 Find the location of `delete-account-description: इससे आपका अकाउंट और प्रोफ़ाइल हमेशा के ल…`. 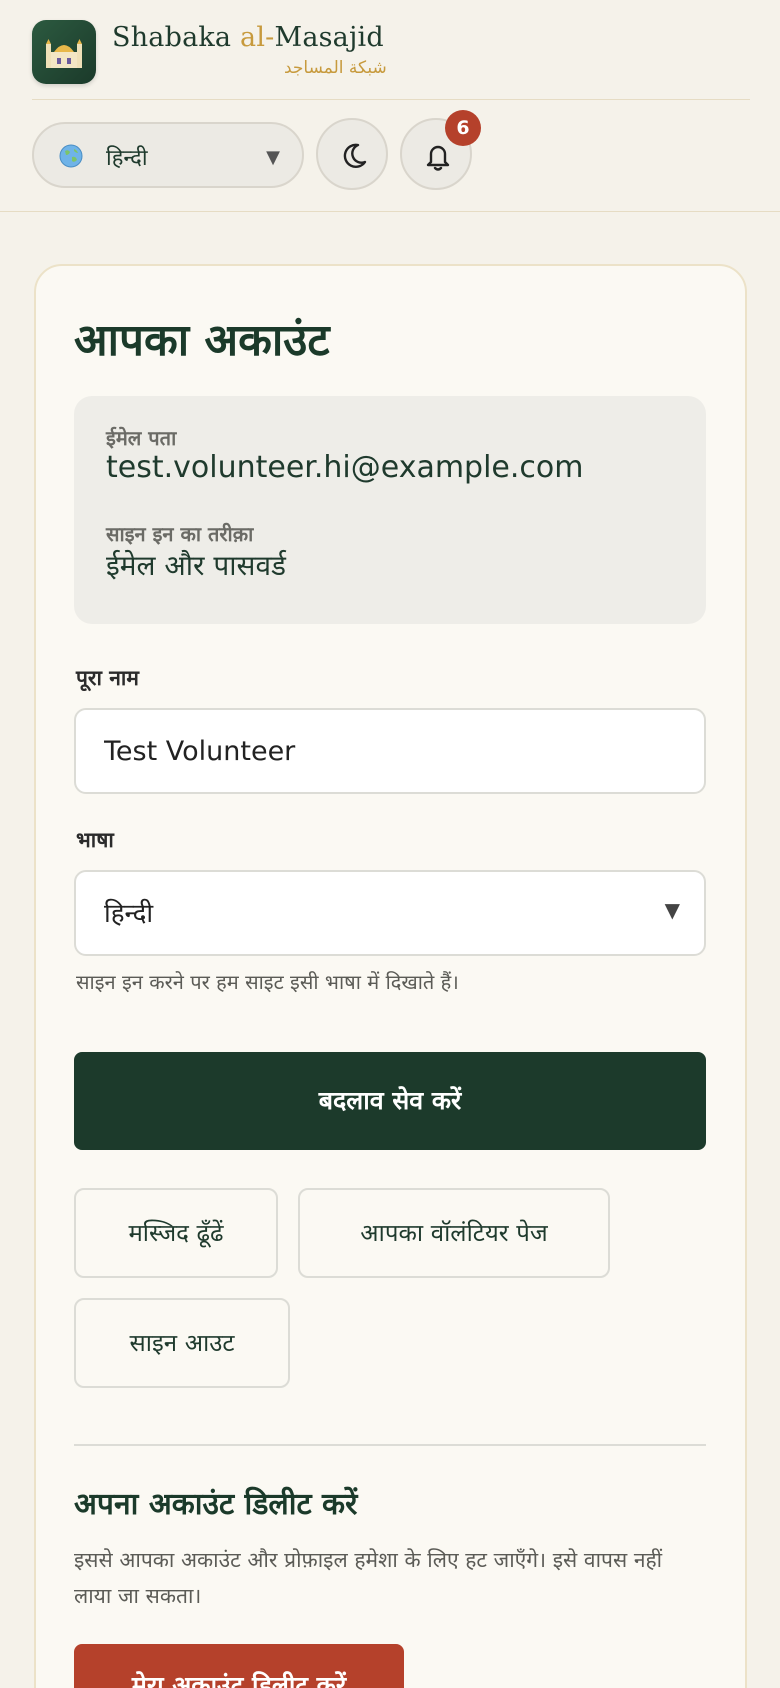

delete-account-description: इससे आपका अकाउंट और प्रोफ़ाइल हमेशा के ल… is located at coordinates (368, 1578).